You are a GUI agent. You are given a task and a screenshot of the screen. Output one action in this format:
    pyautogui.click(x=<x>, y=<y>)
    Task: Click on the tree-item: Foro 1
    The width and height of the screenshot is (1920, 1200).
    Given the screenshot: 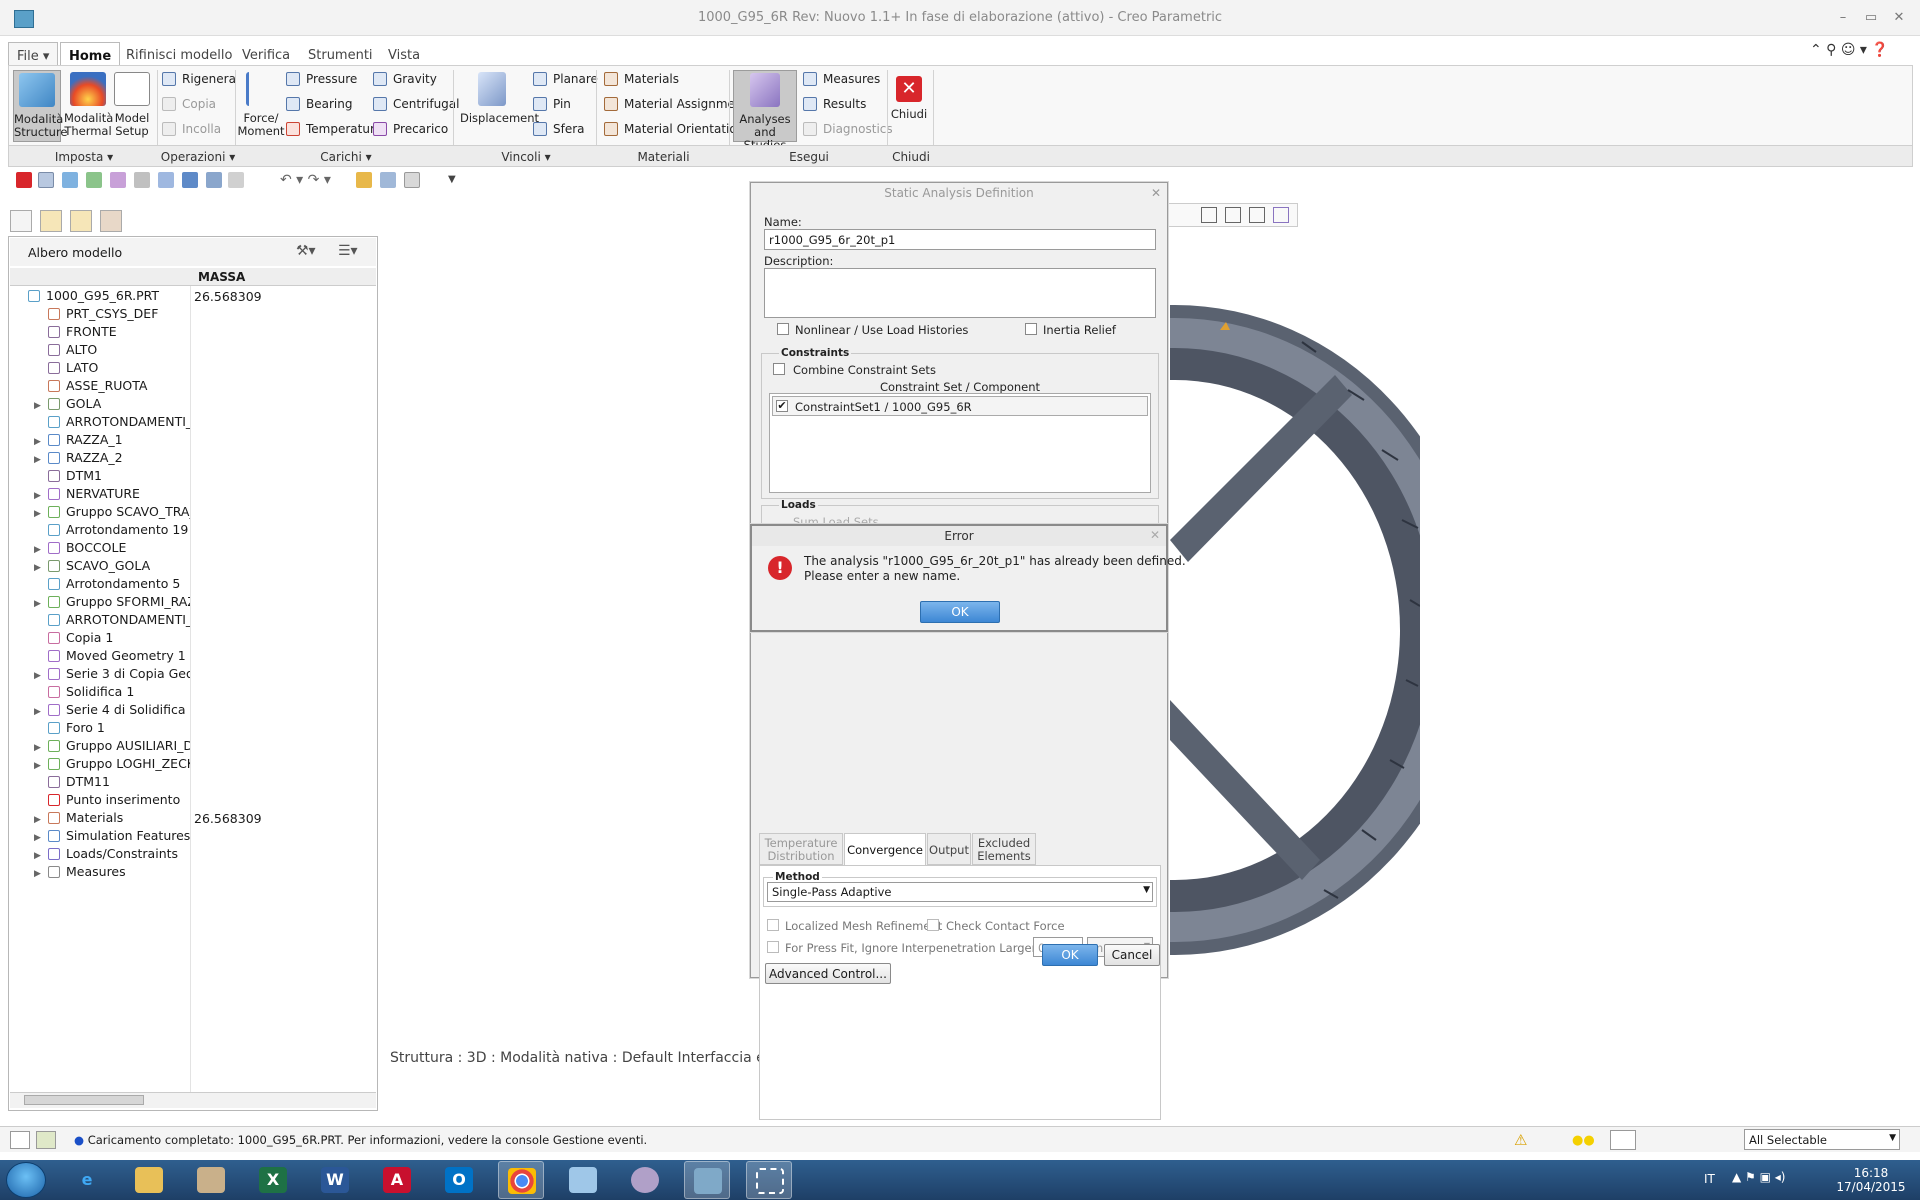 What is the action you would take?
    pyautogui.click(x=112, y=729)
    